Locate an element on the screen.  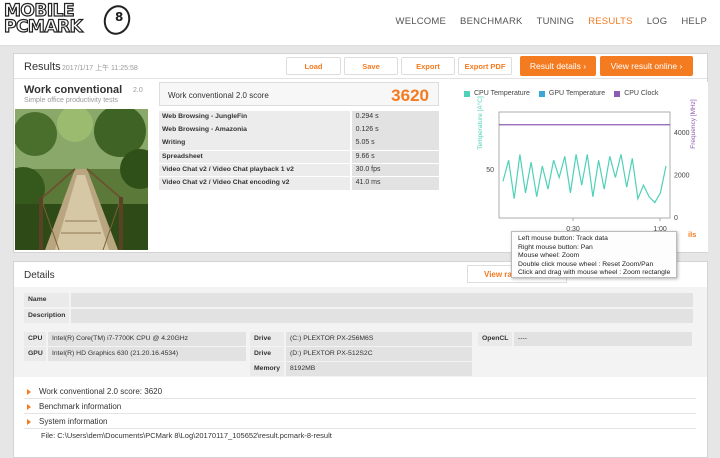
nav-log: LOG is located at coordinates (657, 21).